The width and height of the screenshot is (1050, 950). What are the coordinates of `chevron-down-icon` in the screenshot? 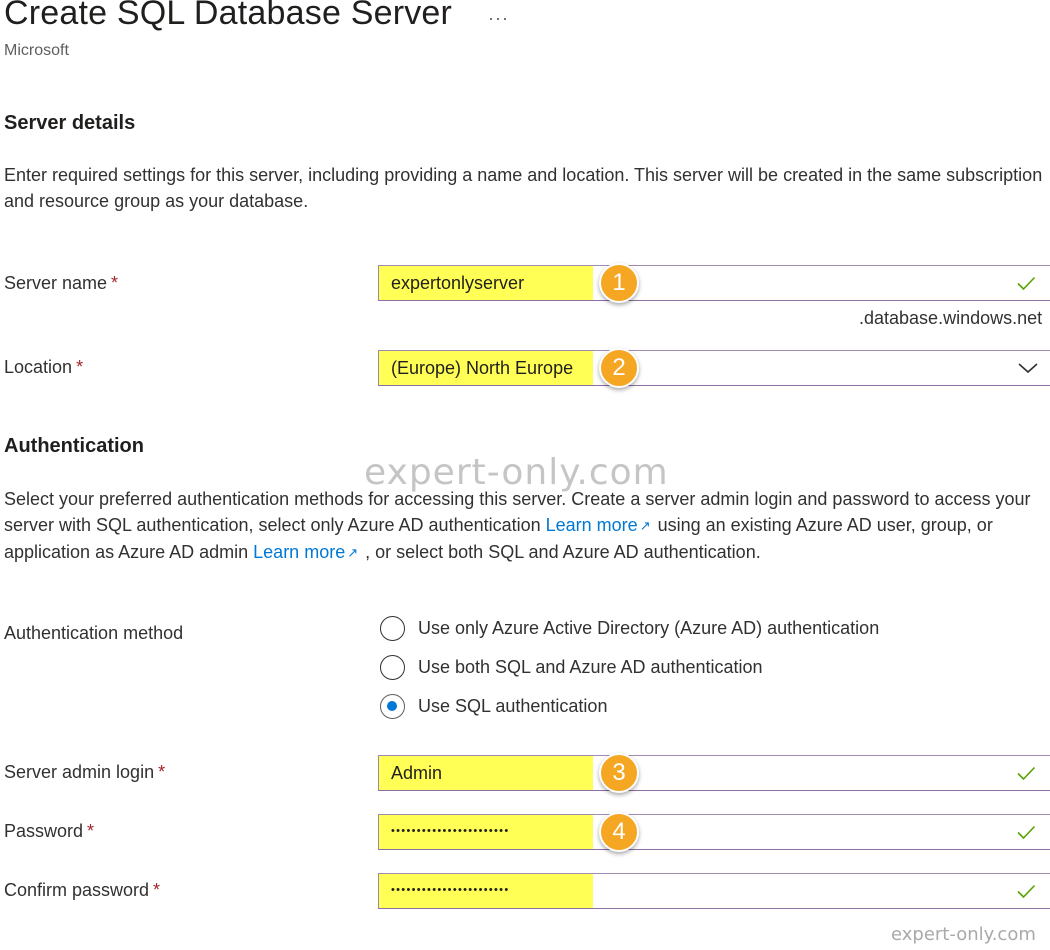 It's located at (1028, 368).